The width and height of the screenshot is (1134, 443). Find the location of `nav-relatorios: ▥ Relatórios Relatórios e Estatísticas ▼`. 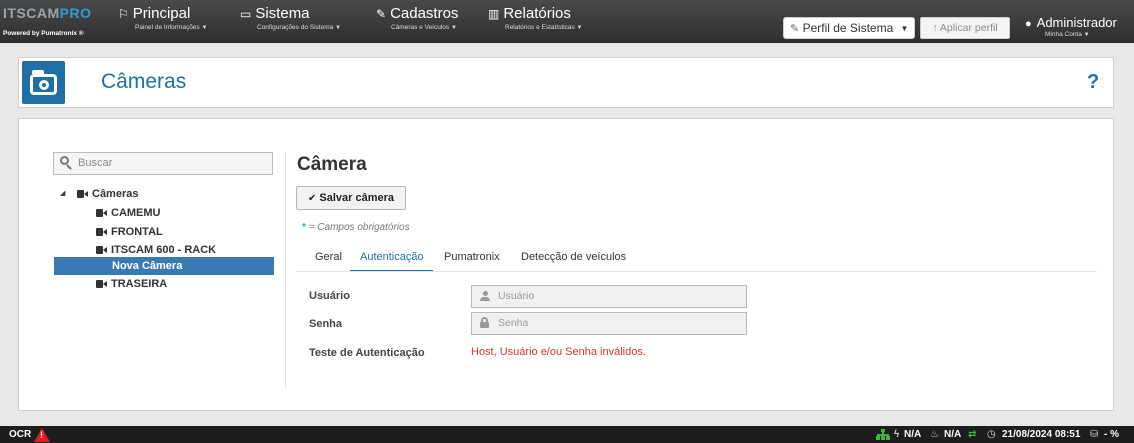

nav-relatorios: ▥ Relatórios Relatórios e Estatísticas ▼ is located at coordinates (535, 22).